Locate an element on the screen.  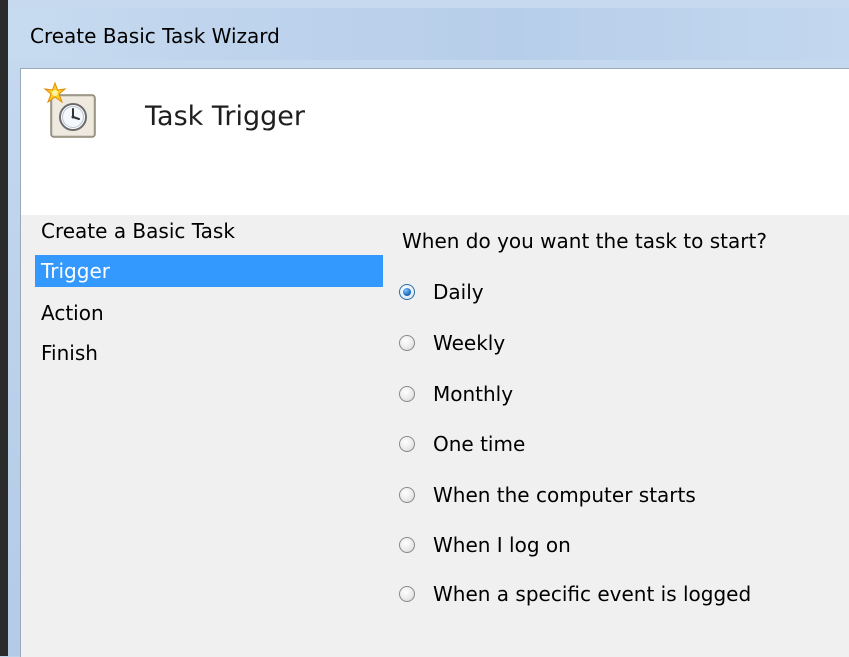
radio-dot is located at coordinates (407, 292).